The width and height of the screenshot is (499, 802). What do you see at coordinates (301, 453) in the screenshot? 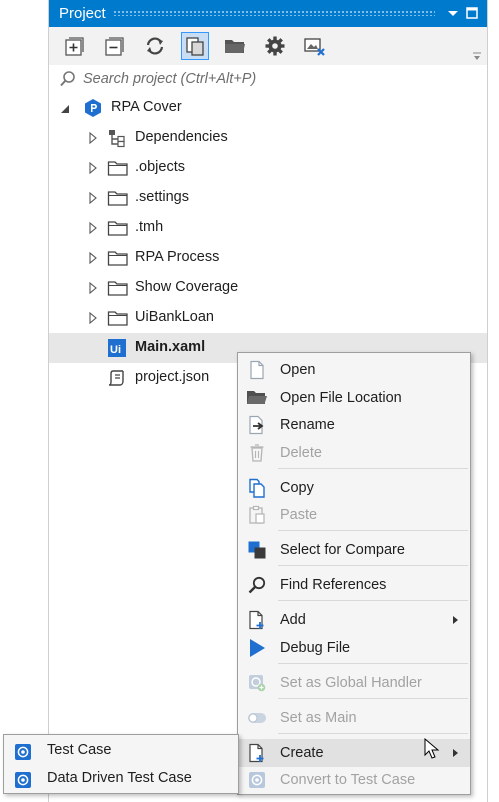
I see `menu-item-label: Delete` at bounding box center [301, 453].